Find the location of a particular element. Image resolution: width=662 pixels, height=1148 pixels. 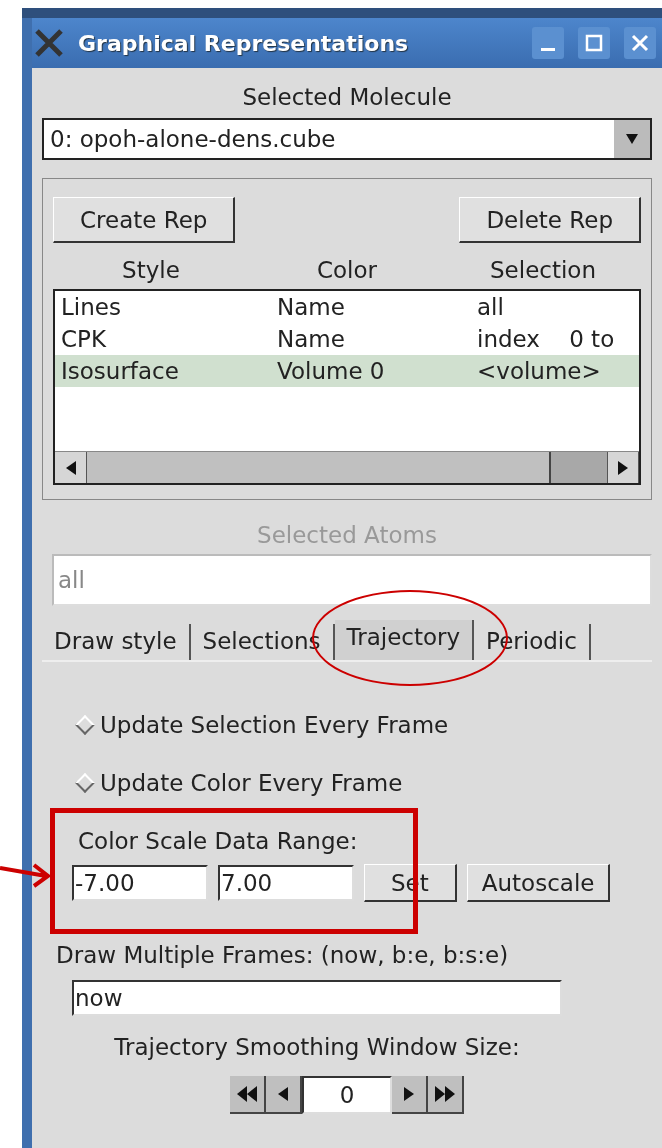

molecule-dropdown: 0: opoh-alone-dens.cube is located at coordinates (347, 139).